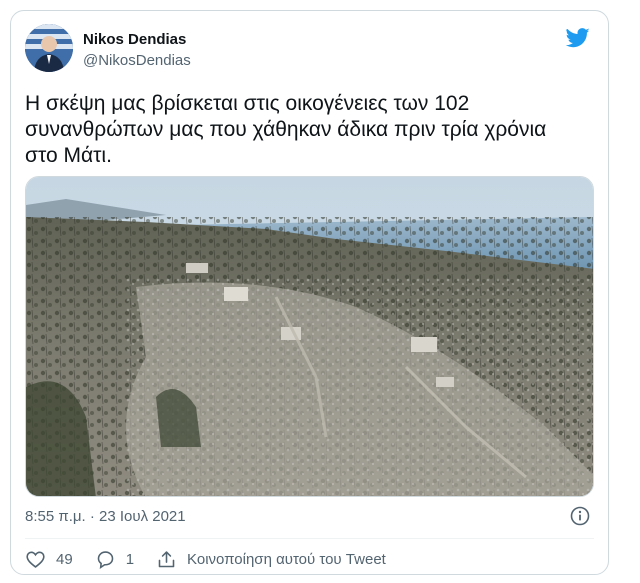 The image size is (640, 583). I want to click on share-label: Κοινοποίηση αυτού του Tweet, so click(286, 559).